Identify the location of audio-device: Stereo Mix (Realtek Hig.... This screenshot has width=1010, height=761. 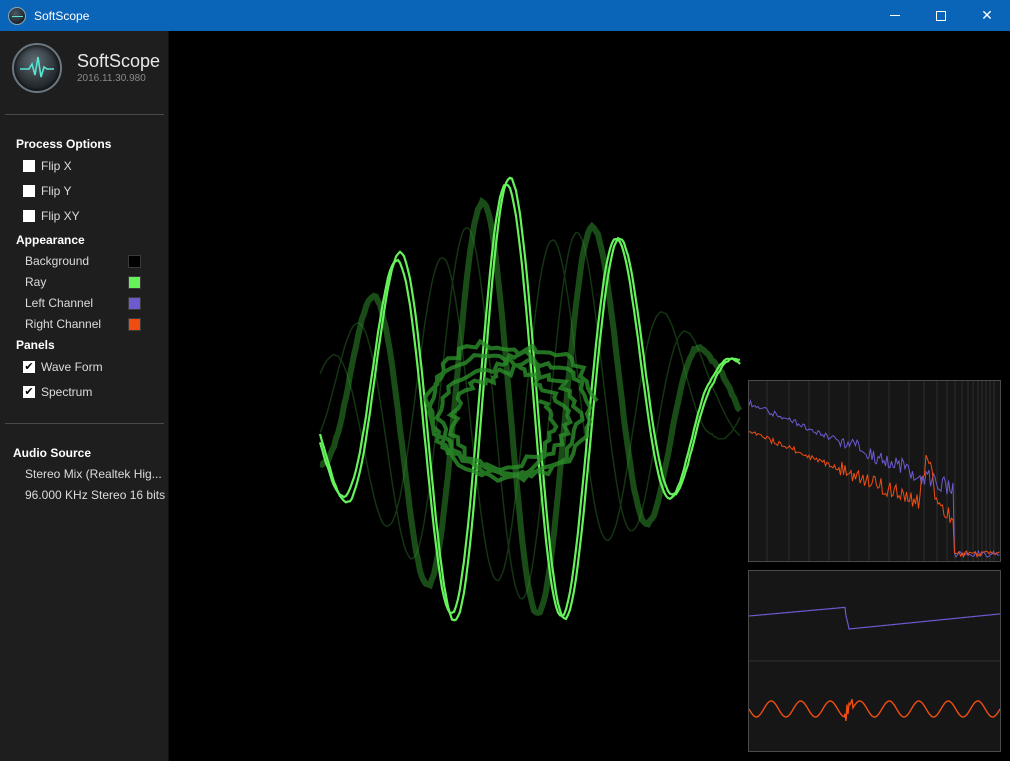
(93, 474).